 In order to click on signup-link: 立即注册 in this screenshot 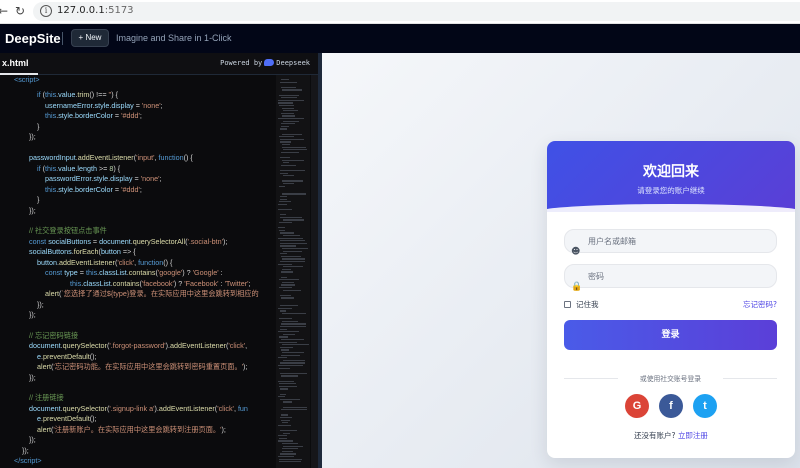, I will do `click(693, 435)`.